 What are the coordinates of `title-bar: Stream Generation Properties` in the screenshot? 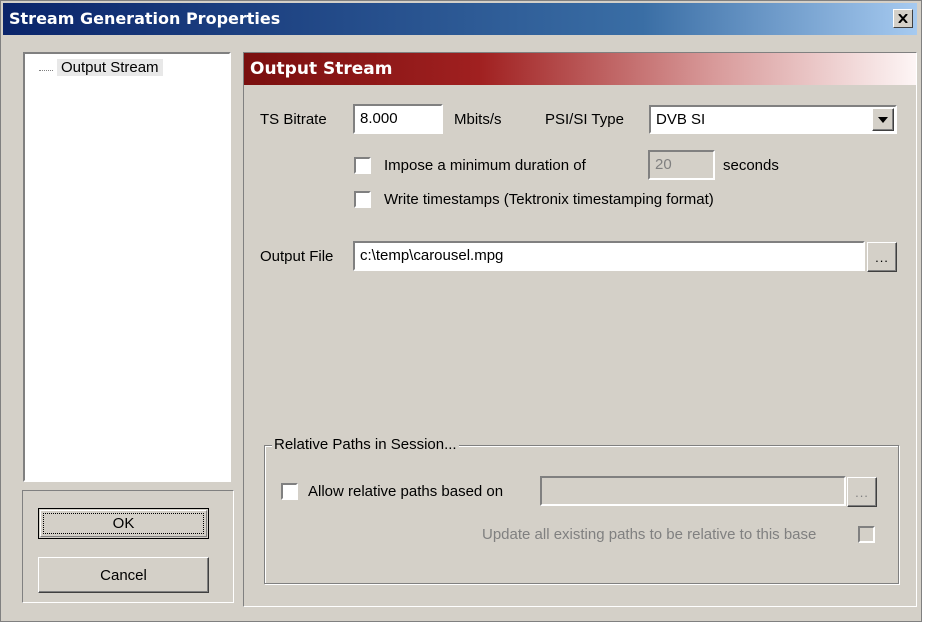 It's located at (460, 19).